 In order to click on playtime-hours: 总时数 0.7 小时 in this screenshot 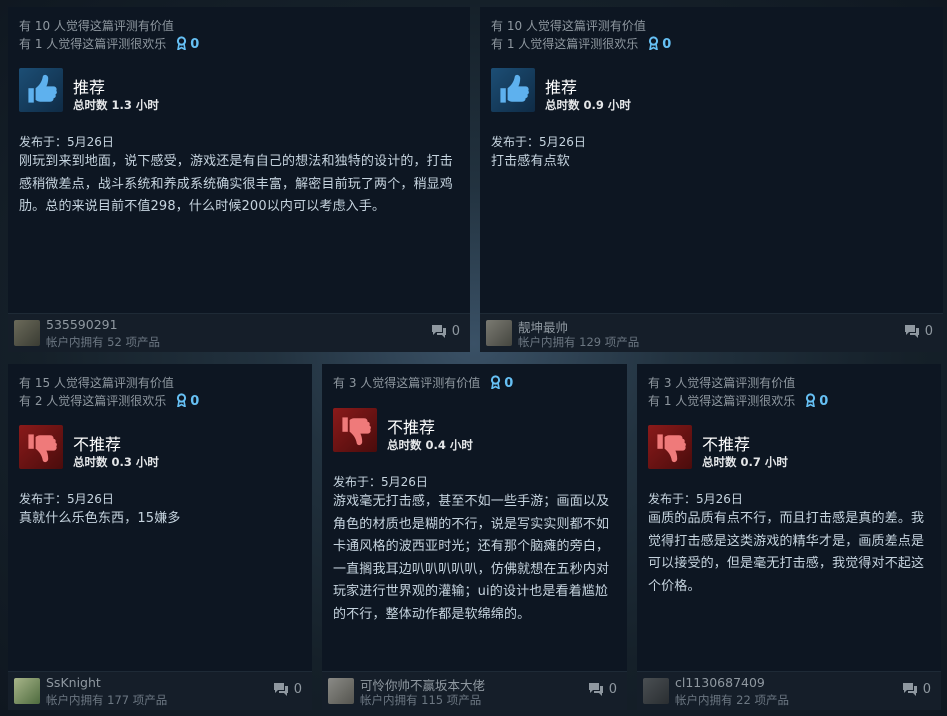, I will do `click(745, 462)`.